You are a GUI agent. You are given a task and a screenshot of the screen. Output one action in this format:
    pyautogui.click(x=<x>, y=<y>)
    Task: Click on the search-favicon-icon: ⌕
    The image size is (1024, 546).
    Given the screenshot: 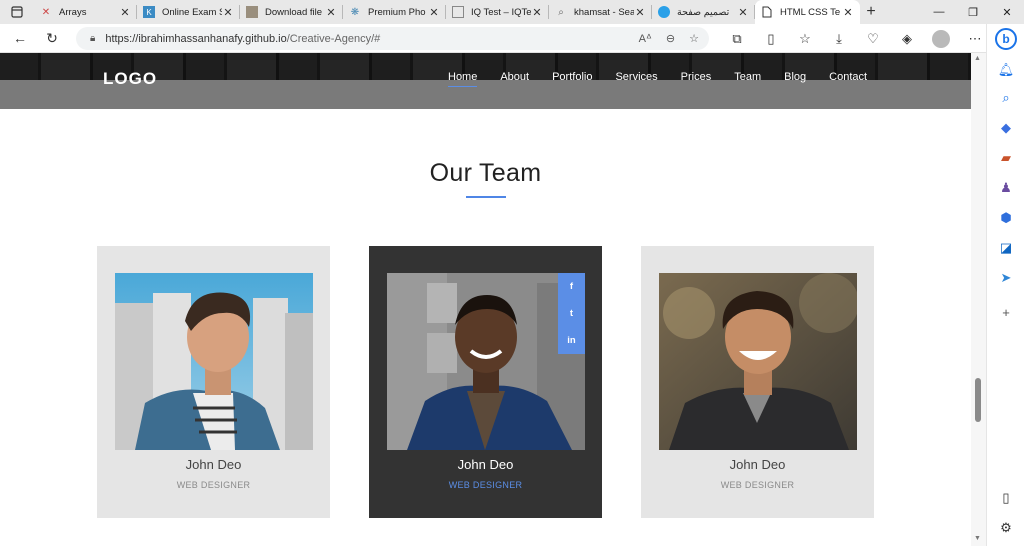 What is the action you would take?
    pyautogui.click(x=561, y=12)
    